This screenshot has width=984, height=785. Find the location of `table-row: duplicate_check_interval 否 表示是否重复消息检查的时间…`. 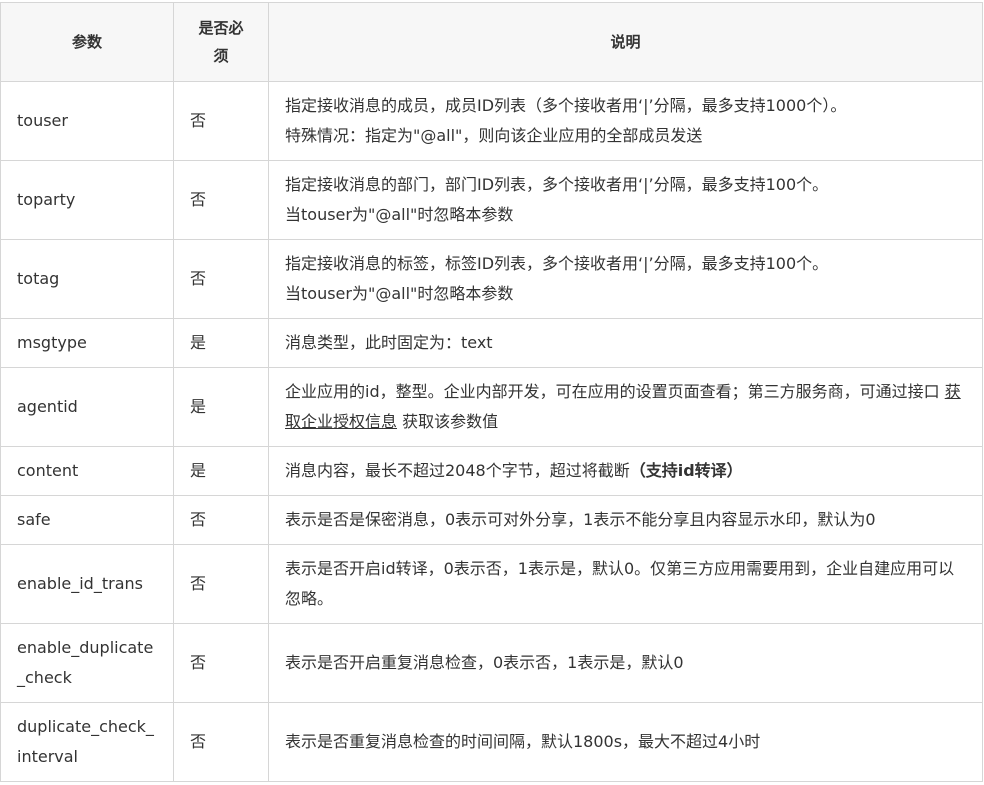

table-row: duplicate_check_interval 否 表示是否重复消息检查的时间… is located at coordinates (491, 742).